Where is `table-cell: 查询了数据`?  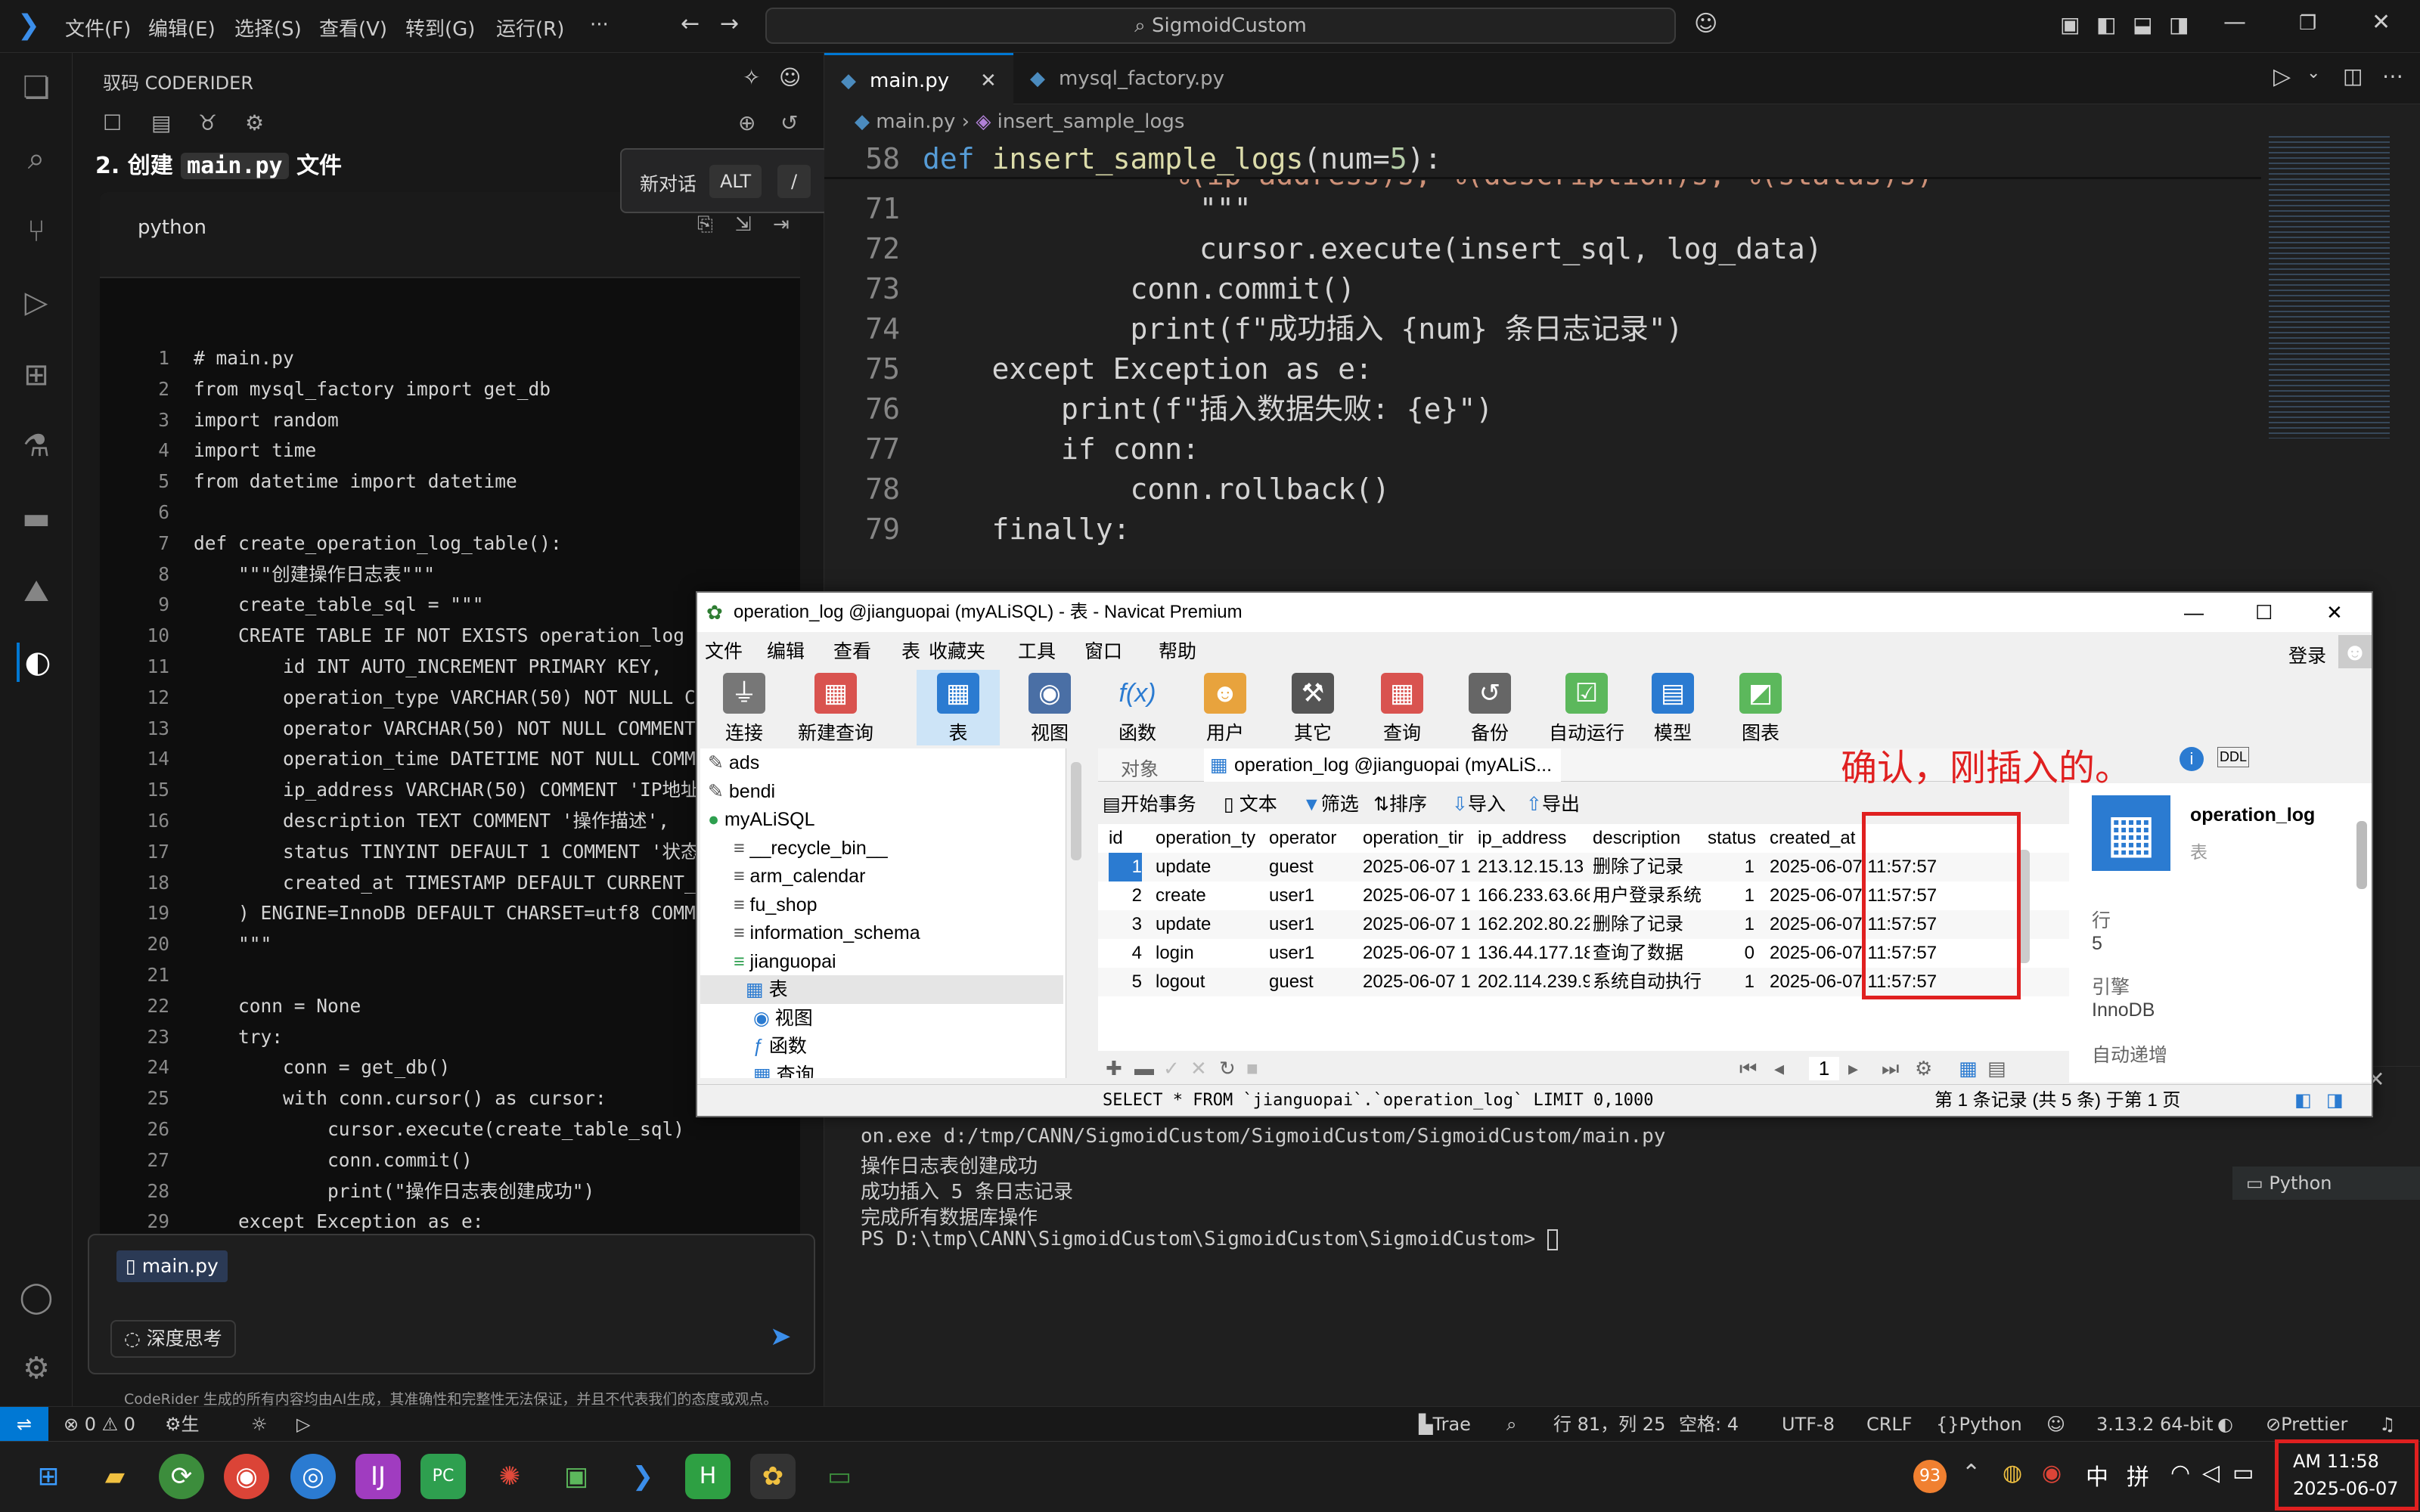 table-cell: 查询了数据 is located at coordinates (1649, 954).